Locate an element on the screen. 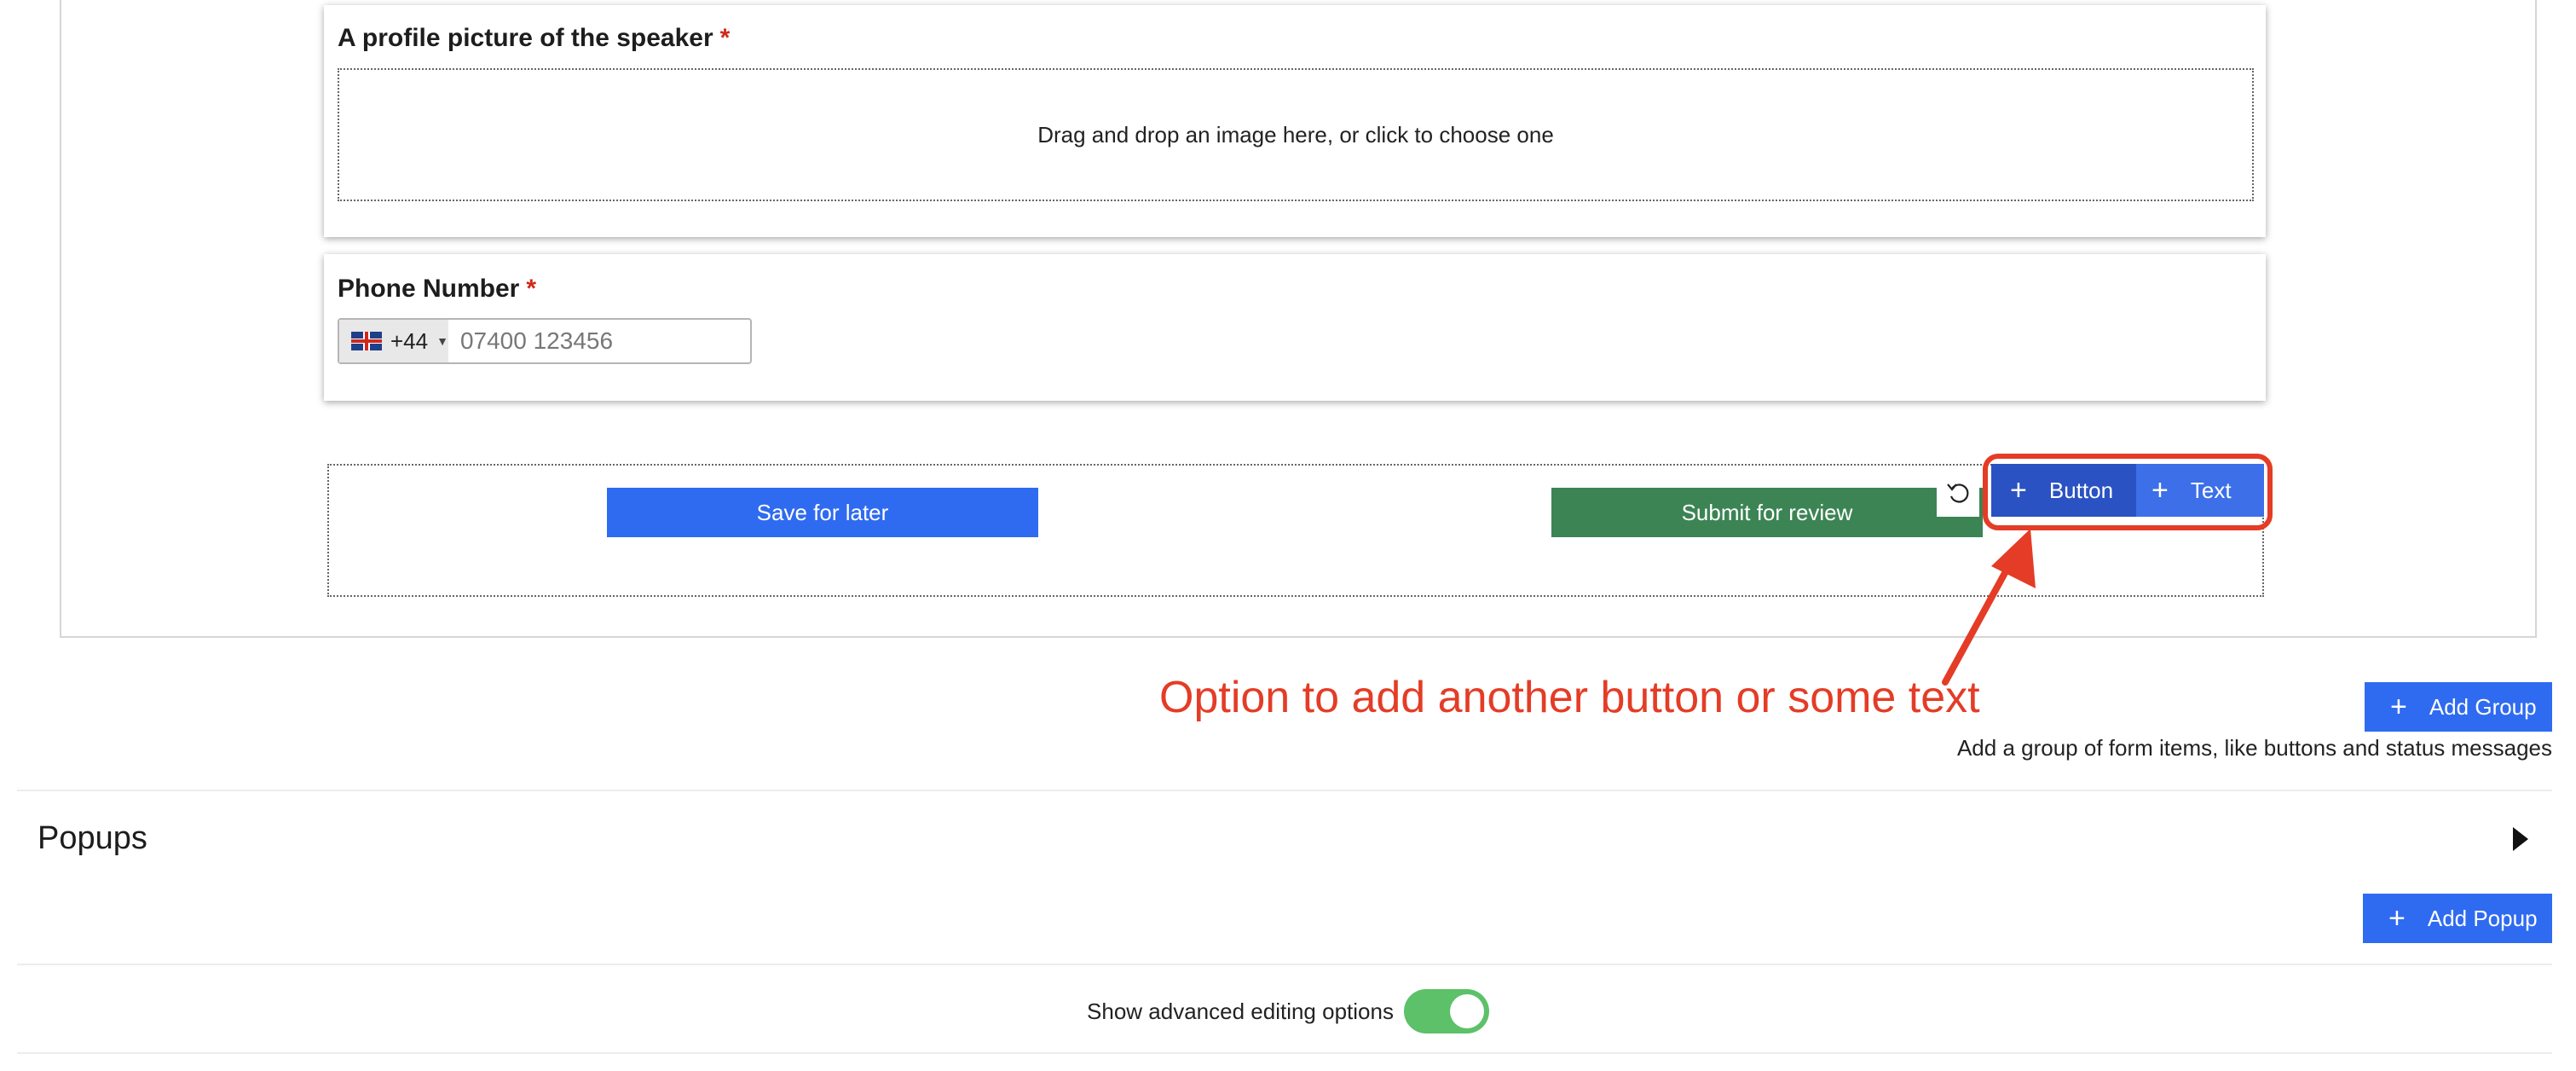  undo-button is located at coordinates (1958, 493).